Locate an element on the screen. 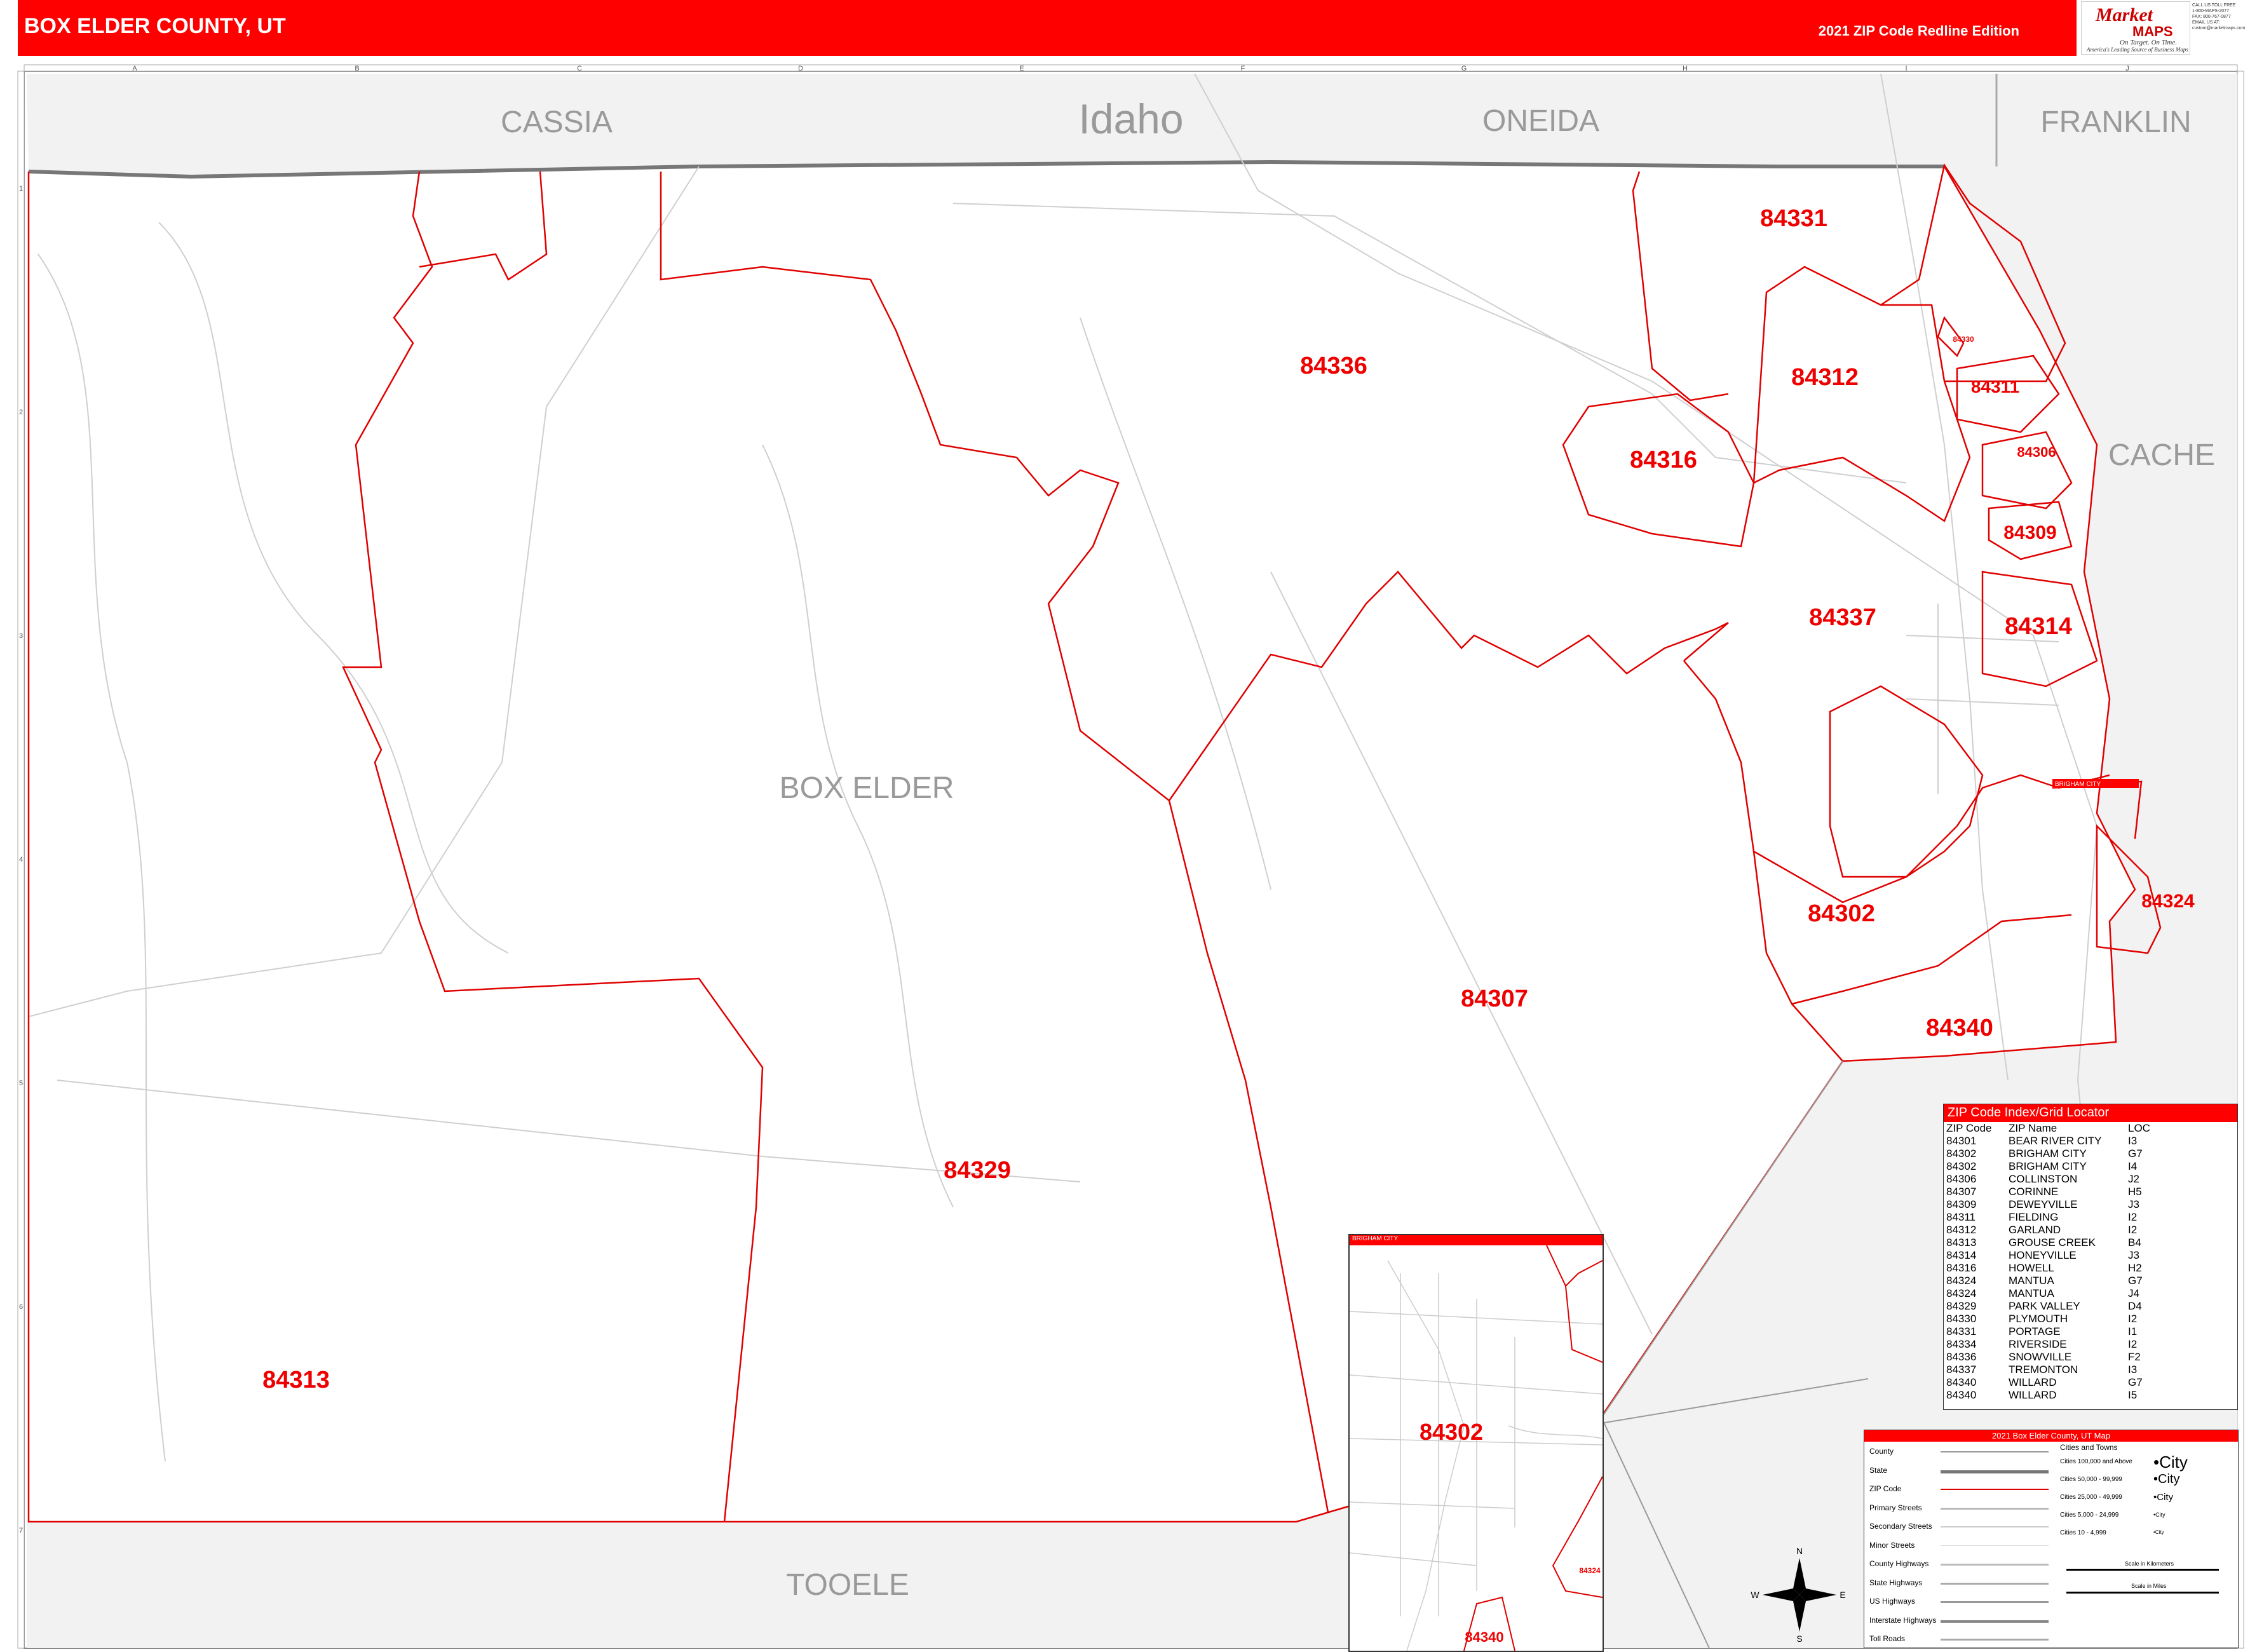  zip-label-84330: 84330 is located at coordinates (1963, 340).